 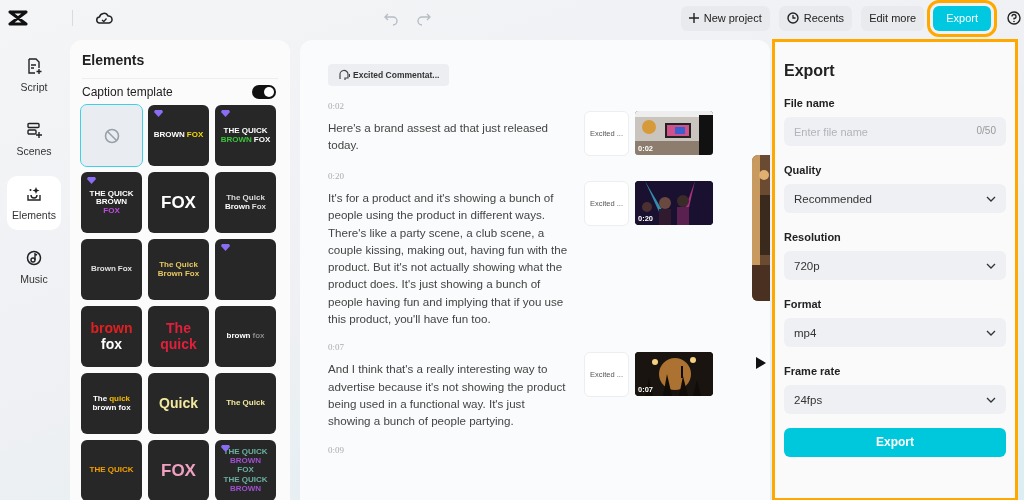 What do you see at coordinates (895, 265) in the screenshot?
I see `dropdown: 720p` at bounding box center [895, 265].